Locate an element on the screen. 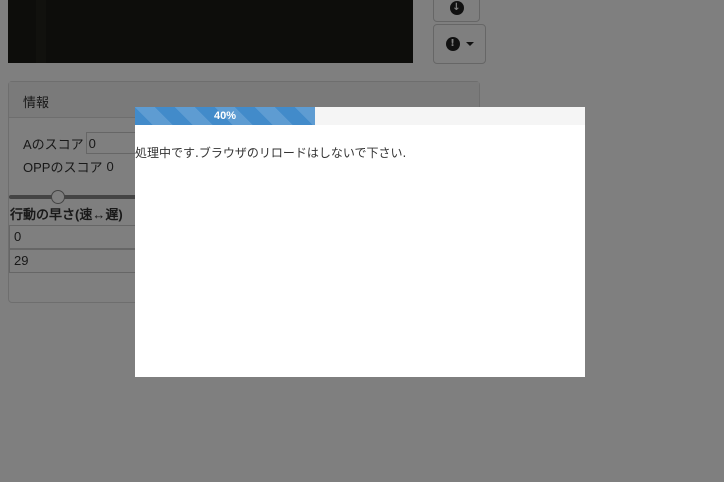 The width and height of the screenshot is (724, 482). progress-track: 40% is located at coordinates (360, 116).